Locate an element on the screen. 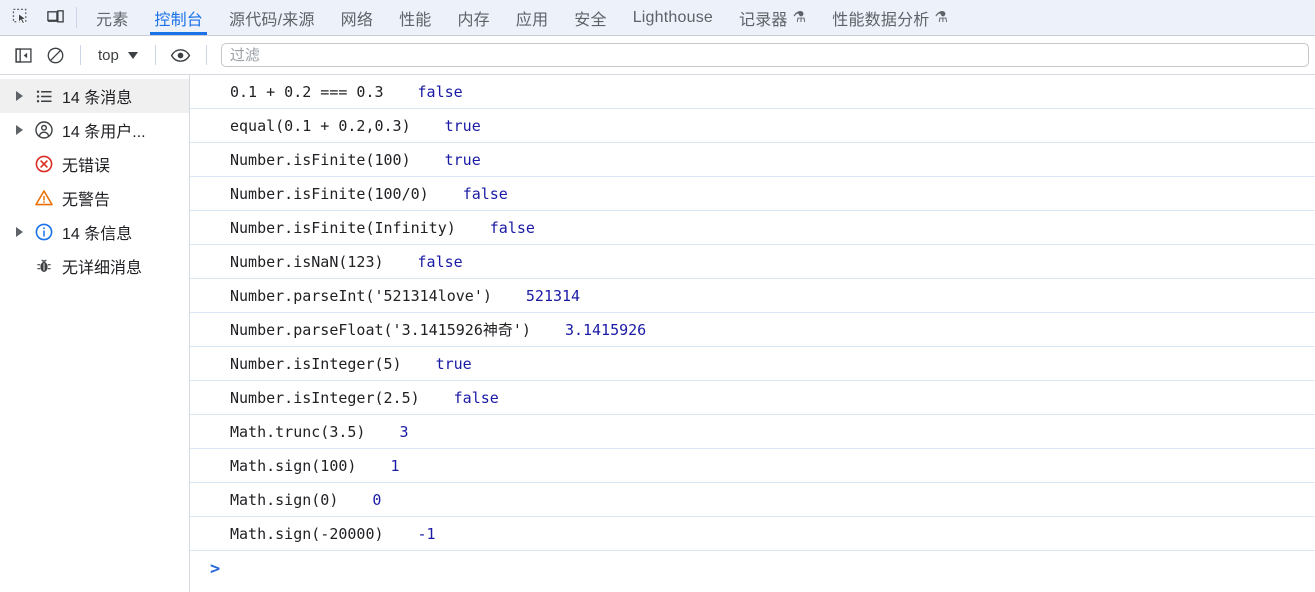  console-message-label: Number.isFinite(Infinity) is located at coordinates (343, 227).